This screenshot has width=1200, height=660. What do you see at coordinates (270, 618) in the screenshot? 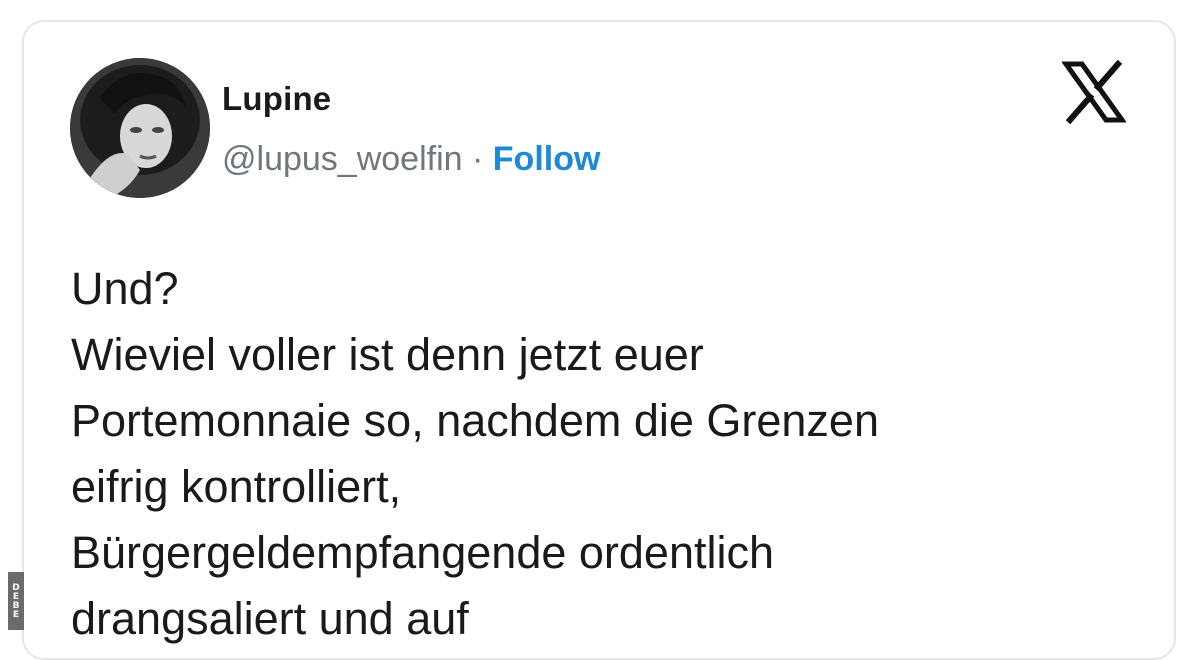
I see `tweet-line: drangsaliert und auf` at bounding box center [270, 618].